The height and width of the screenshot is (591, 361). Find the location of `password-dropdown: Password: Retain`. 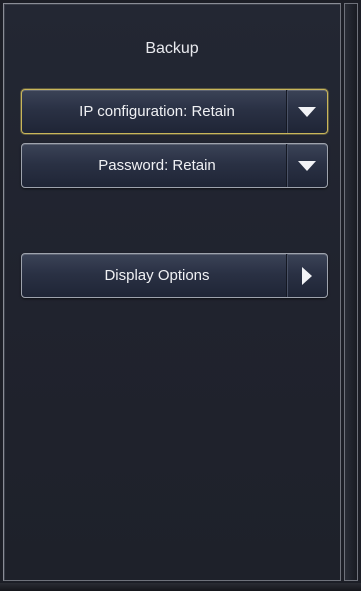

password-dropdown: Password: Retain is located at coordinates (174, 165).